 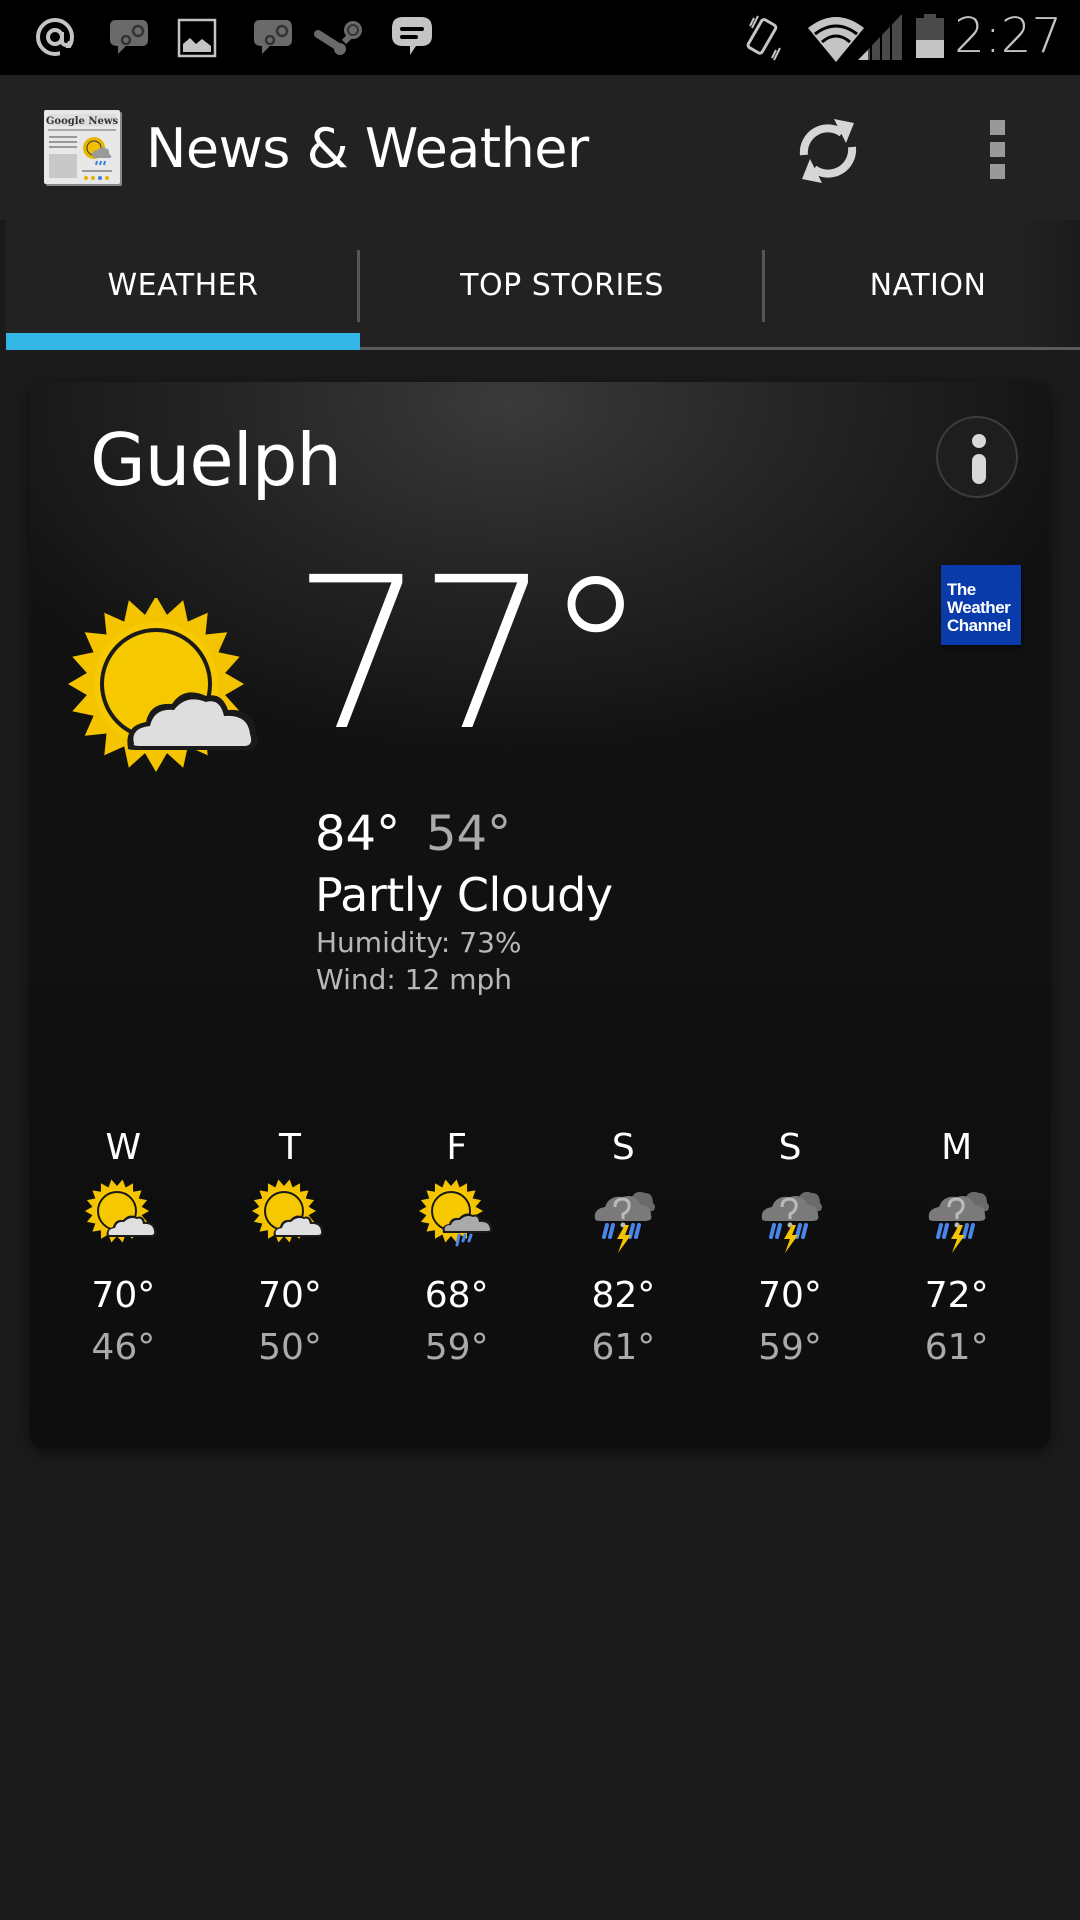 I want to click on gallery-icon, so click(x=197, y=38).